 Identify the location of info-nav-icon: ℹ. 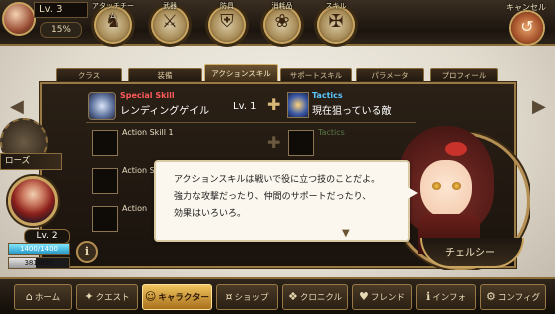
(428, 296).